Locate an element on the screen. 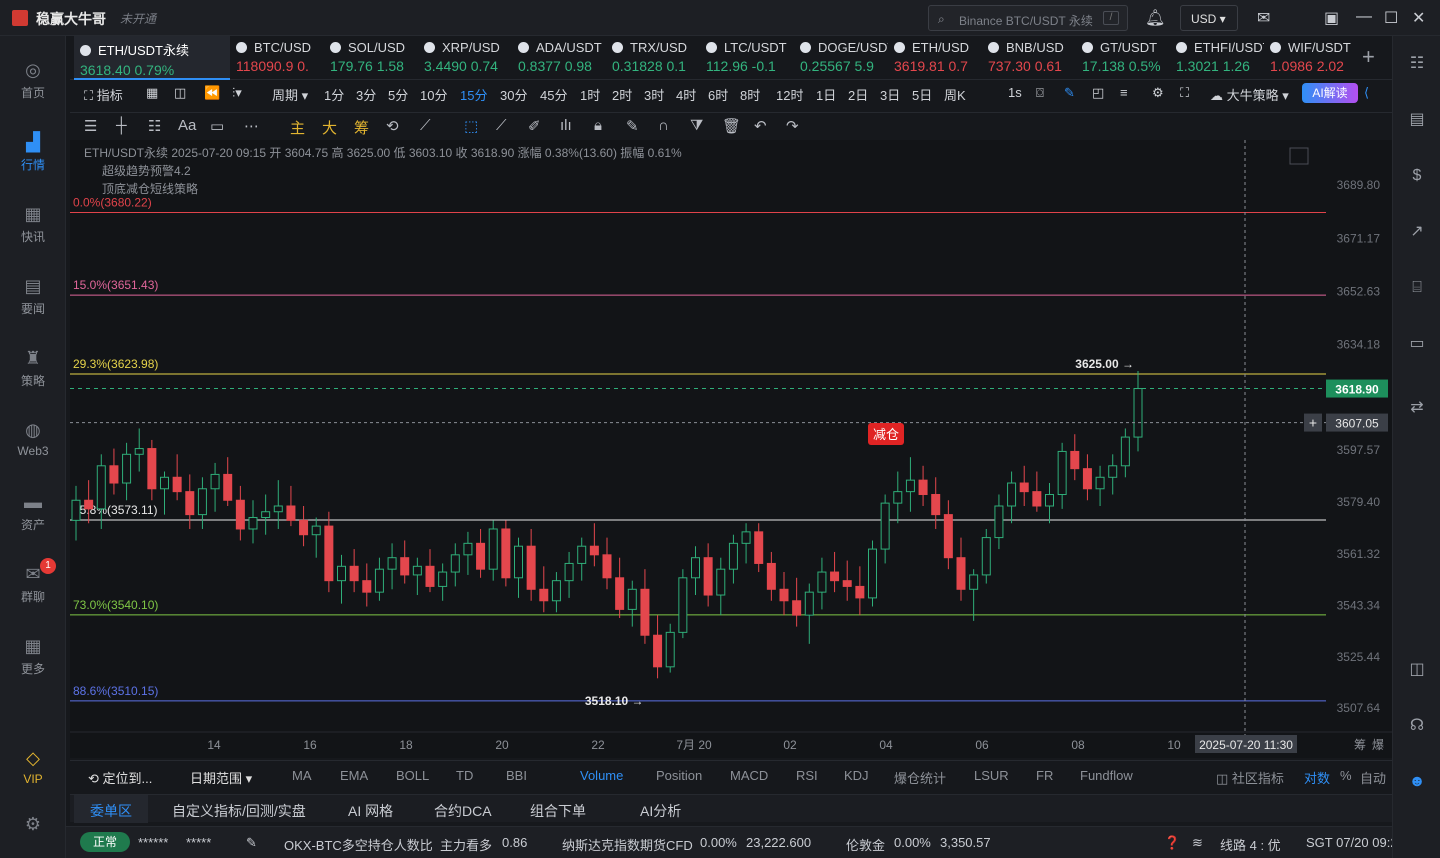 Image resolution: width=1440 pixels, height=858 pixels. main-indicator-button: 主 is located at coordinates (297, 127).